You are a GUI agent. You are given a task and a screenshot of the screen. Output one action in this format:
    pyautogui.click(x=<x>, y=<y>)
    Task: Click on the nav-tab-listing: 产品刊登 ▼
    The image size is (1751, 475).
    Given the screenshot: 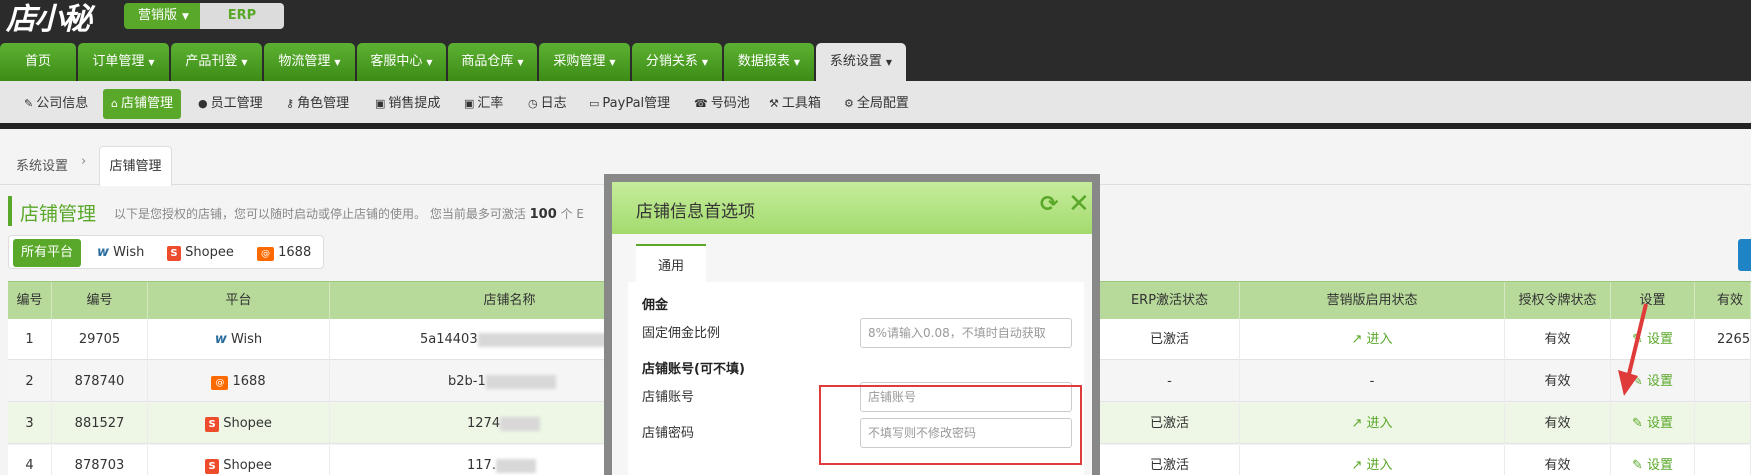 What is the action you would take?
    pyautogui.click(x=216, y=62)
    